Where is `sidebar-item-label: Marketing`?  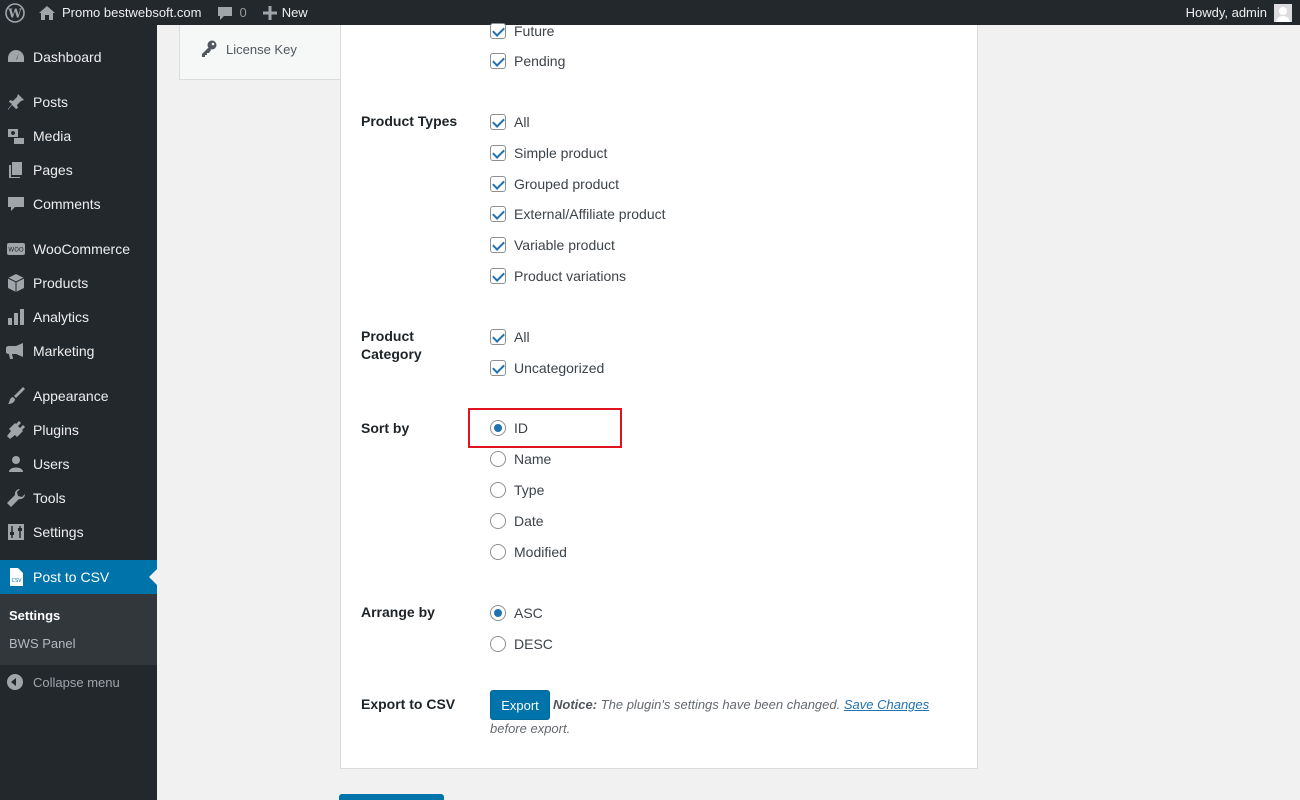 sidebar-item-label: Marketing is located at coordinates (64, 351).